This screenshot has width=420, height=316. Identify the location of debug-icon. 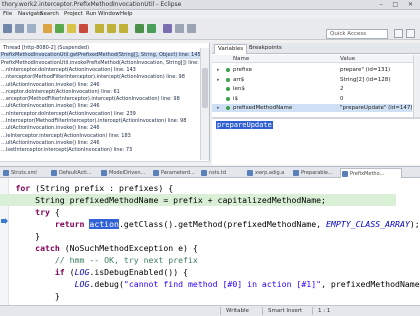
(139, 28).